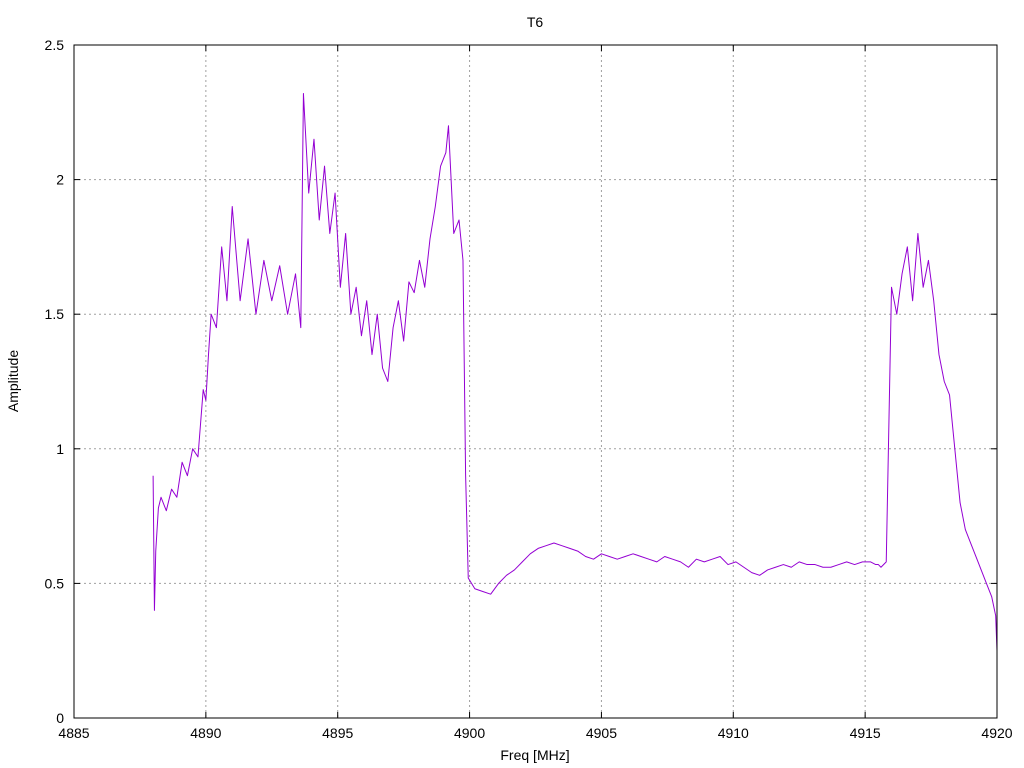 The height and width of the screenshot is (768, 1024). Describe the element at coordinates (535, 733) in the screenshot. I see `x-tick-labels: 4885 4890 4895 4900 4905 4910 4915 4920` at that location.